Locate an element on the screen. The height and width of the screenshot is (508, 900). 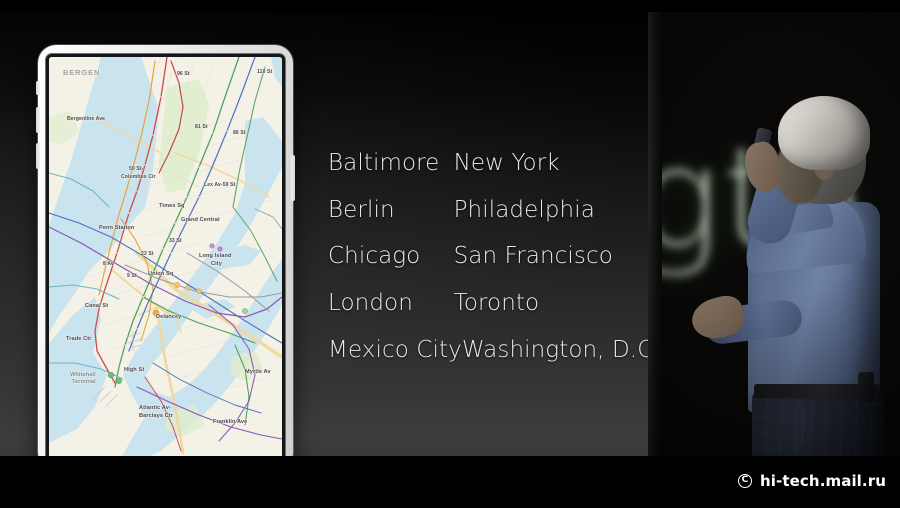
map-label-atlantic-av: Atlantic Av- is located at coordinates (155, 408).